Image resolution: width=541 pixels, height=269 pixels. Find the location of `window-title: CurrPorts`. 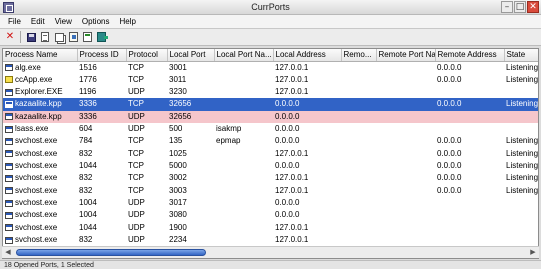

window-title: CurrPorts is located at coordinates (270, 7).